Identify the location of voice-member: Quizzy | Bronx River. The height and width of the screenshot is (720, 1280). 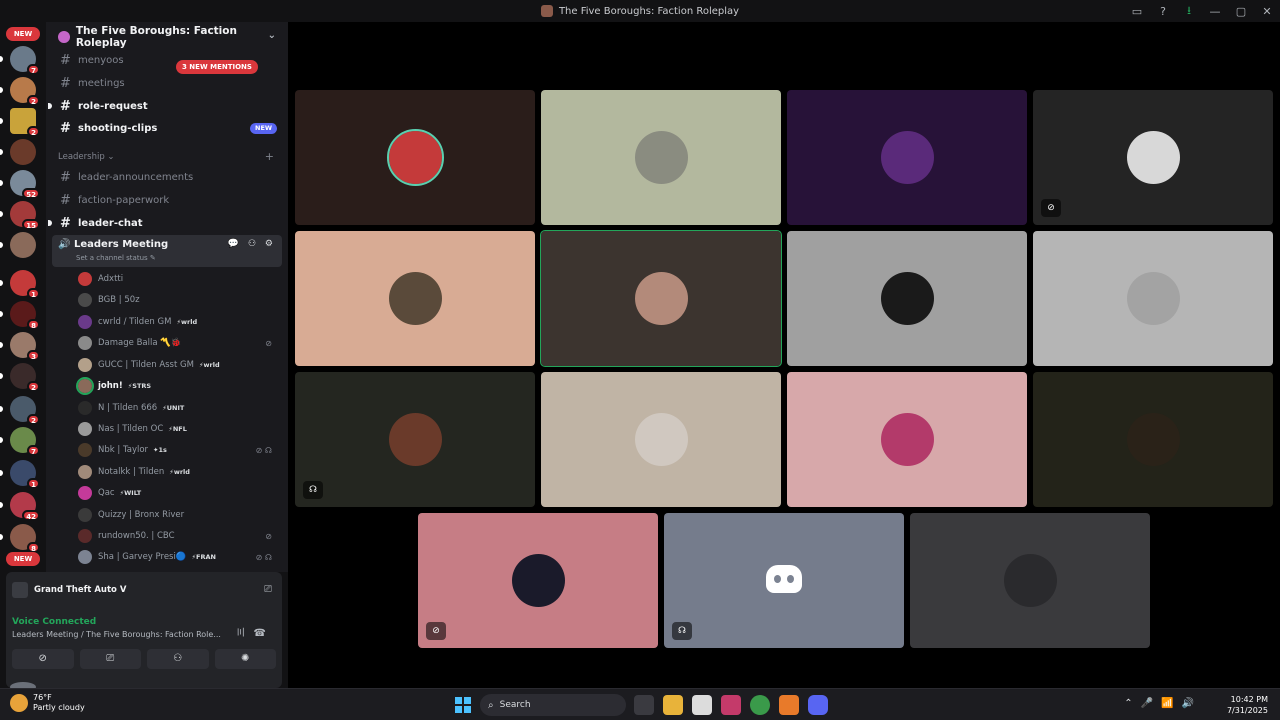
(178, 515).